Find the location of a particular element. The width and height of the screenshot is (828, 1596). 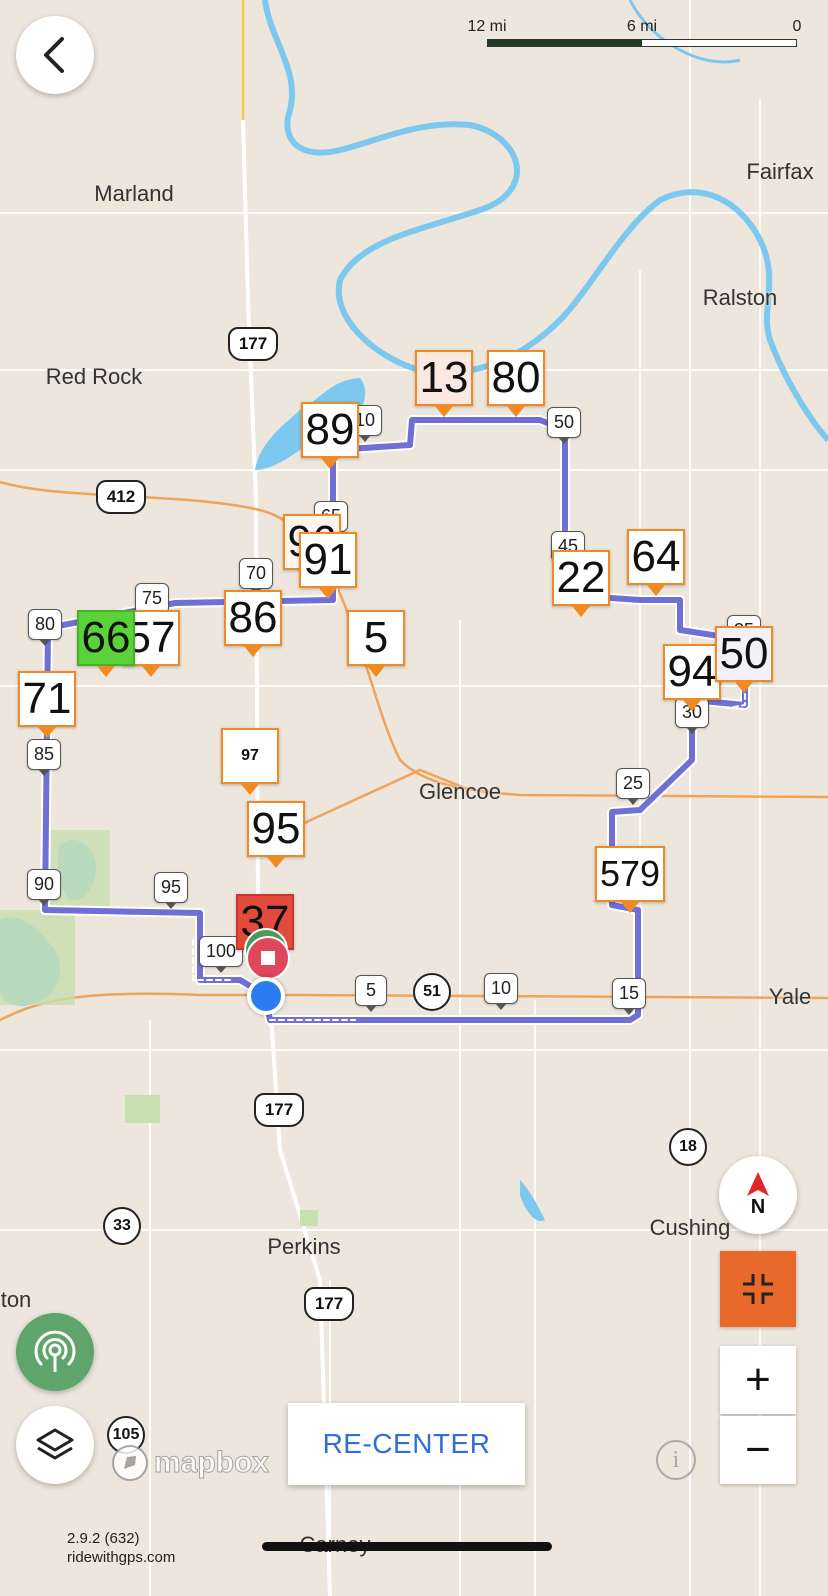

info-icon: i is located at coordinates (676, 1459).